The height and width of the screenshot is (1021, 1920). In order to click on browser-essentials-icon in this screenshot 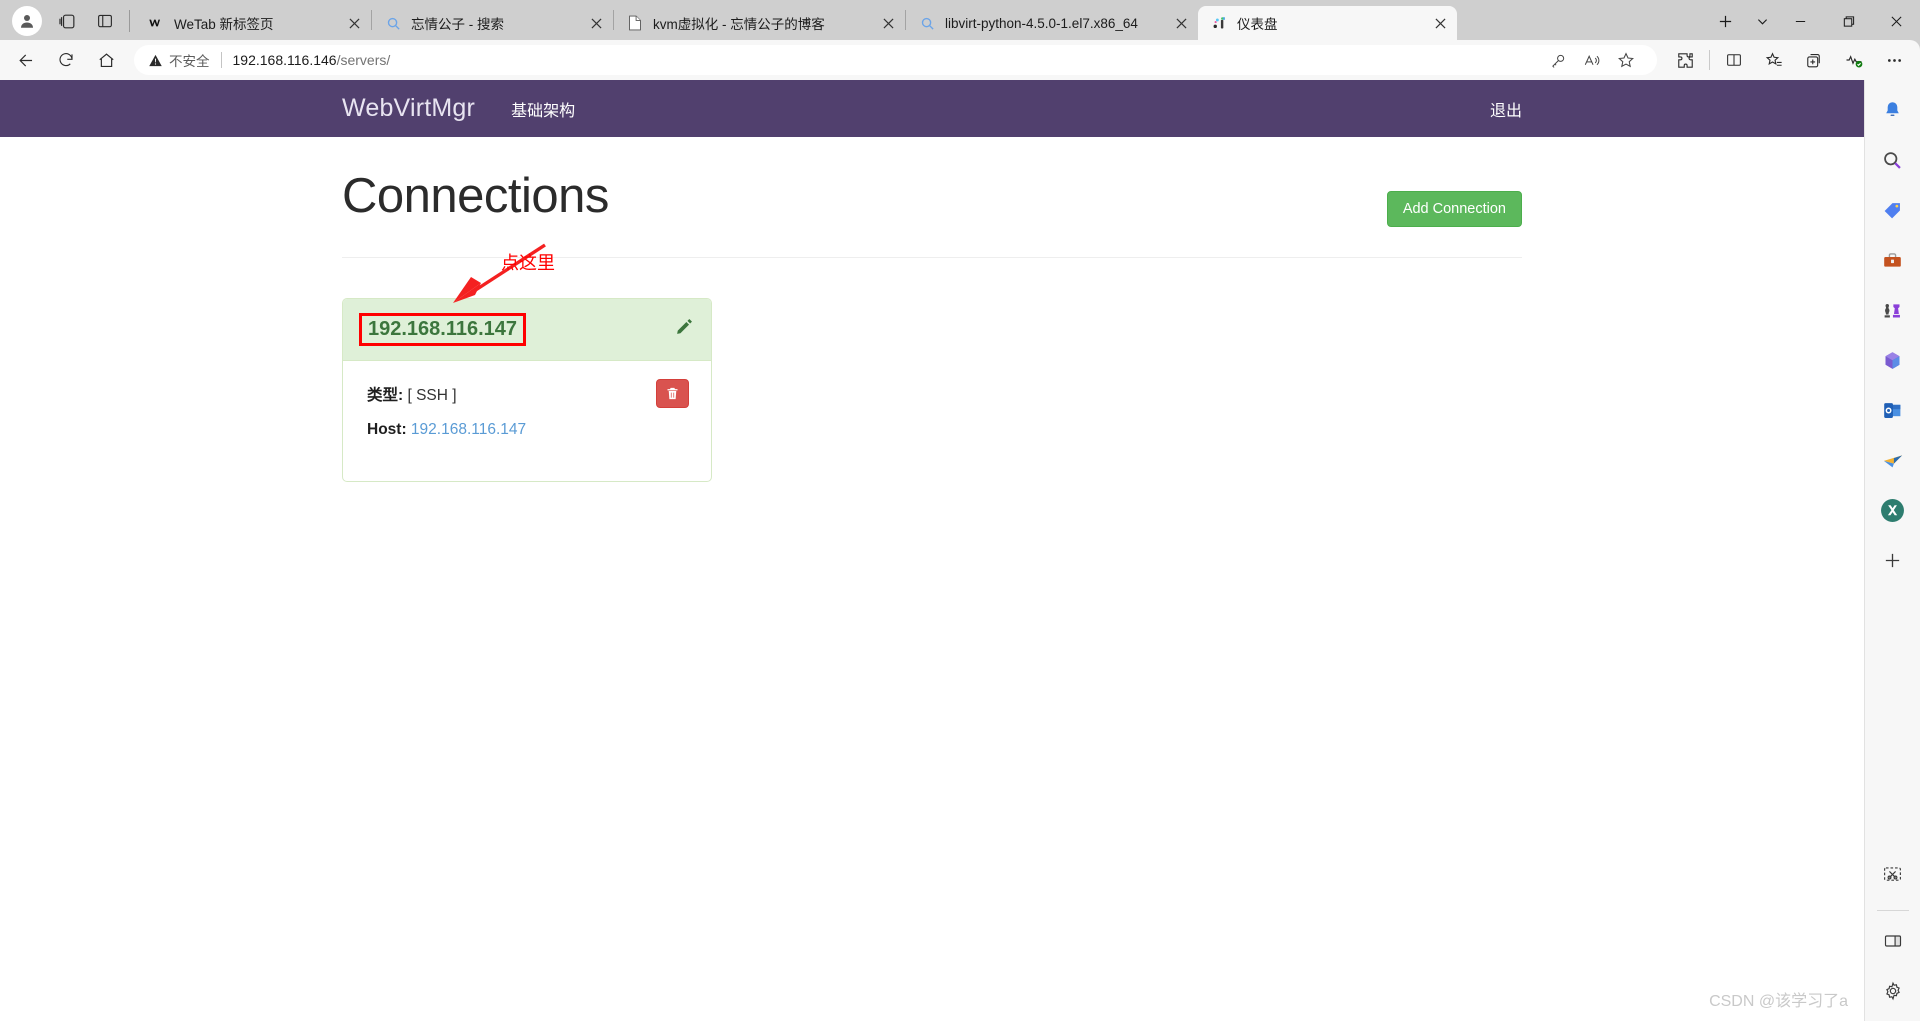, I will do `click(1854, 61)`.